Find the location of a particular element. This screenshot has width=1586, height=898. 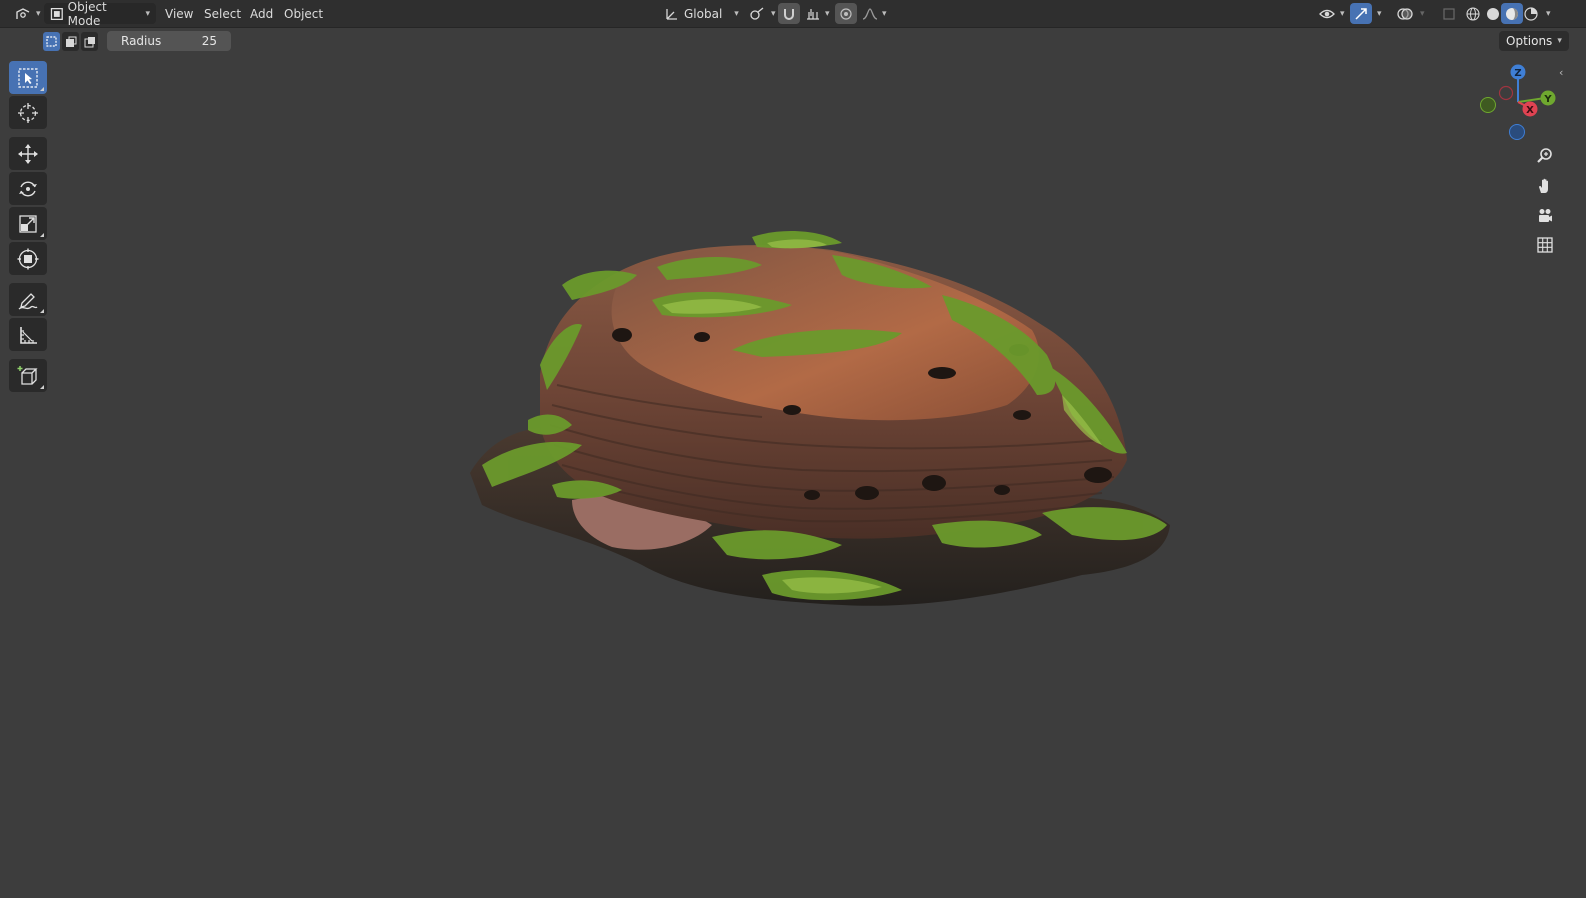

editor-type-icon is located at coordinates (23, 13).